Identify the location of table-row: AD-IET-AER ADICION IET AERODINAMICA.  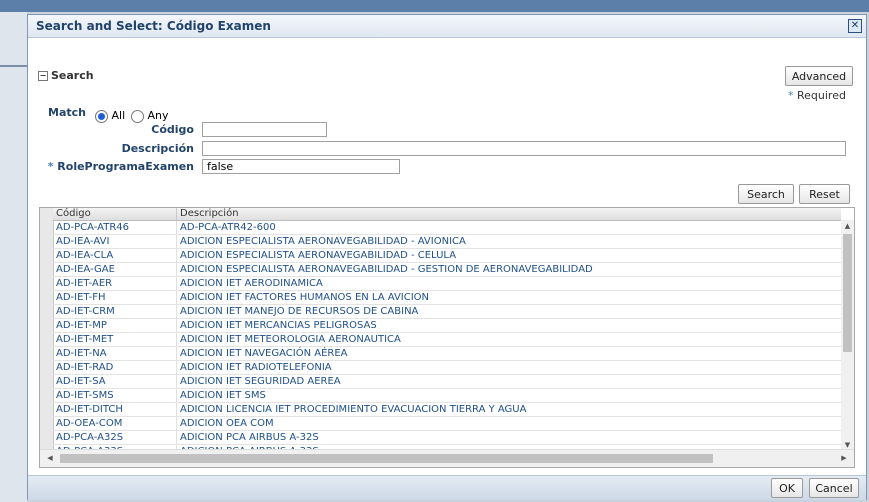
(447, 284).